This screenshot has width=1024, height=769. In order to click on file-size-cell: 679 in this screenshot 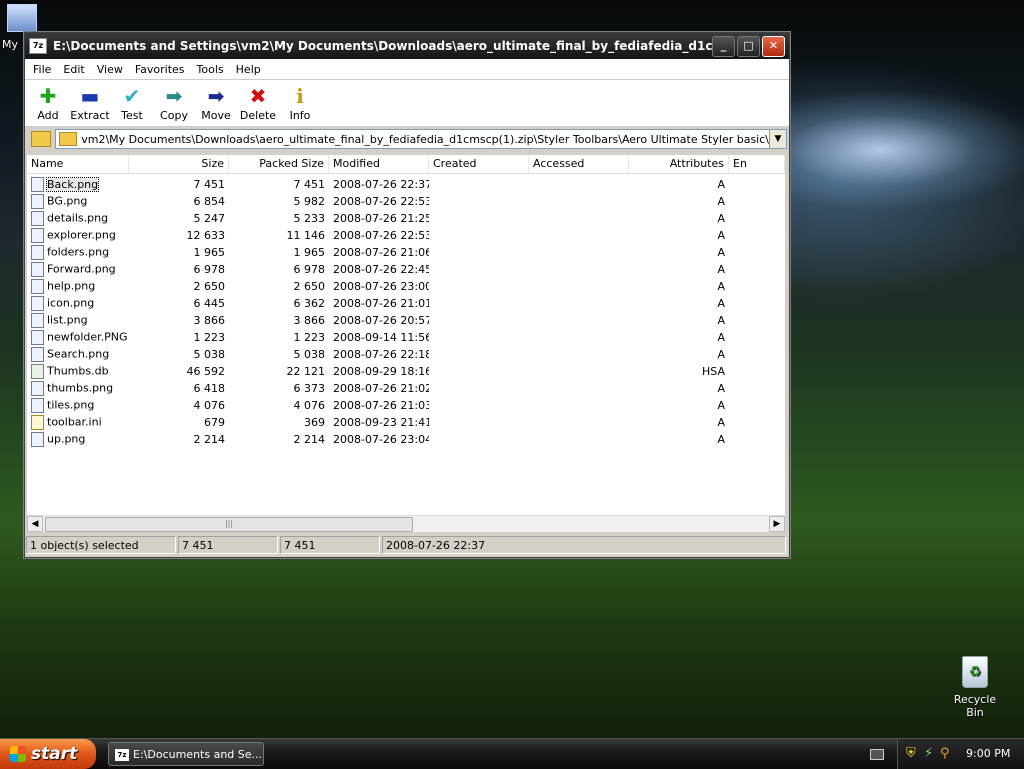, I will do `click(214, 422)`.